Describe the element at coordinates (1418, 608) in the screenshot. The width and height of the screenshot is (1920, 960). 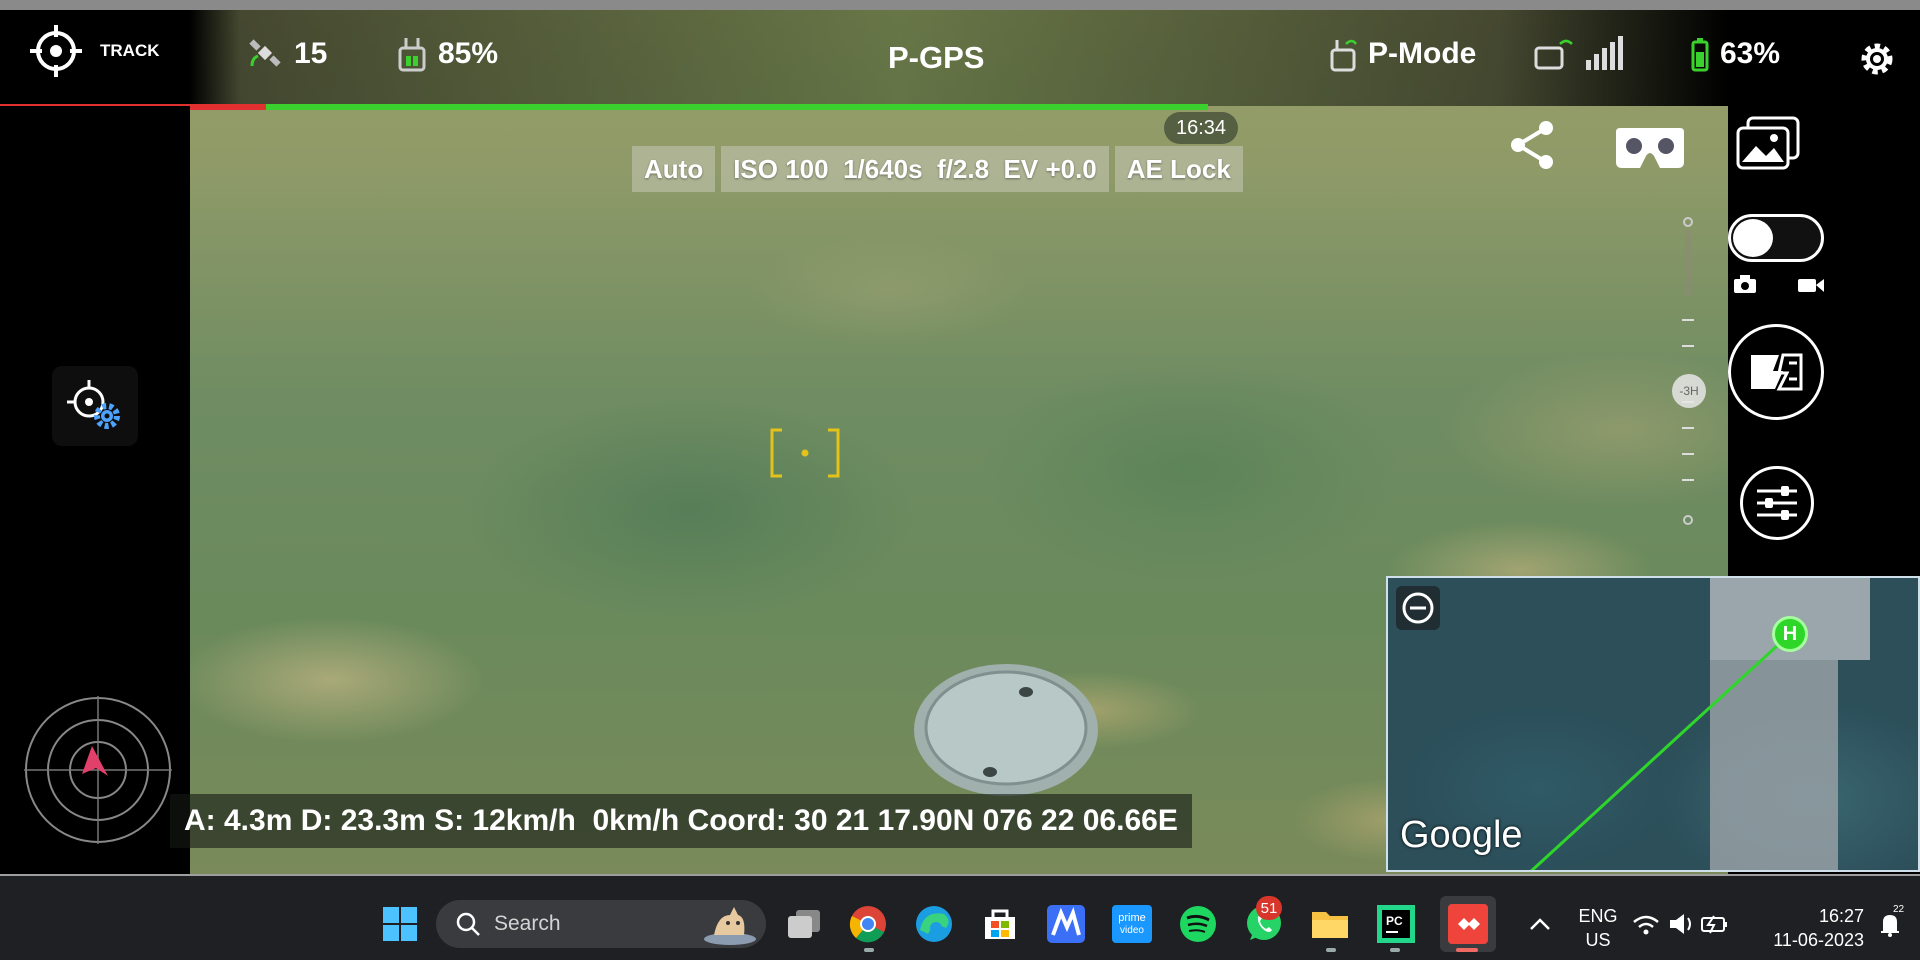
I see `map-zoom-out-button` at that location.